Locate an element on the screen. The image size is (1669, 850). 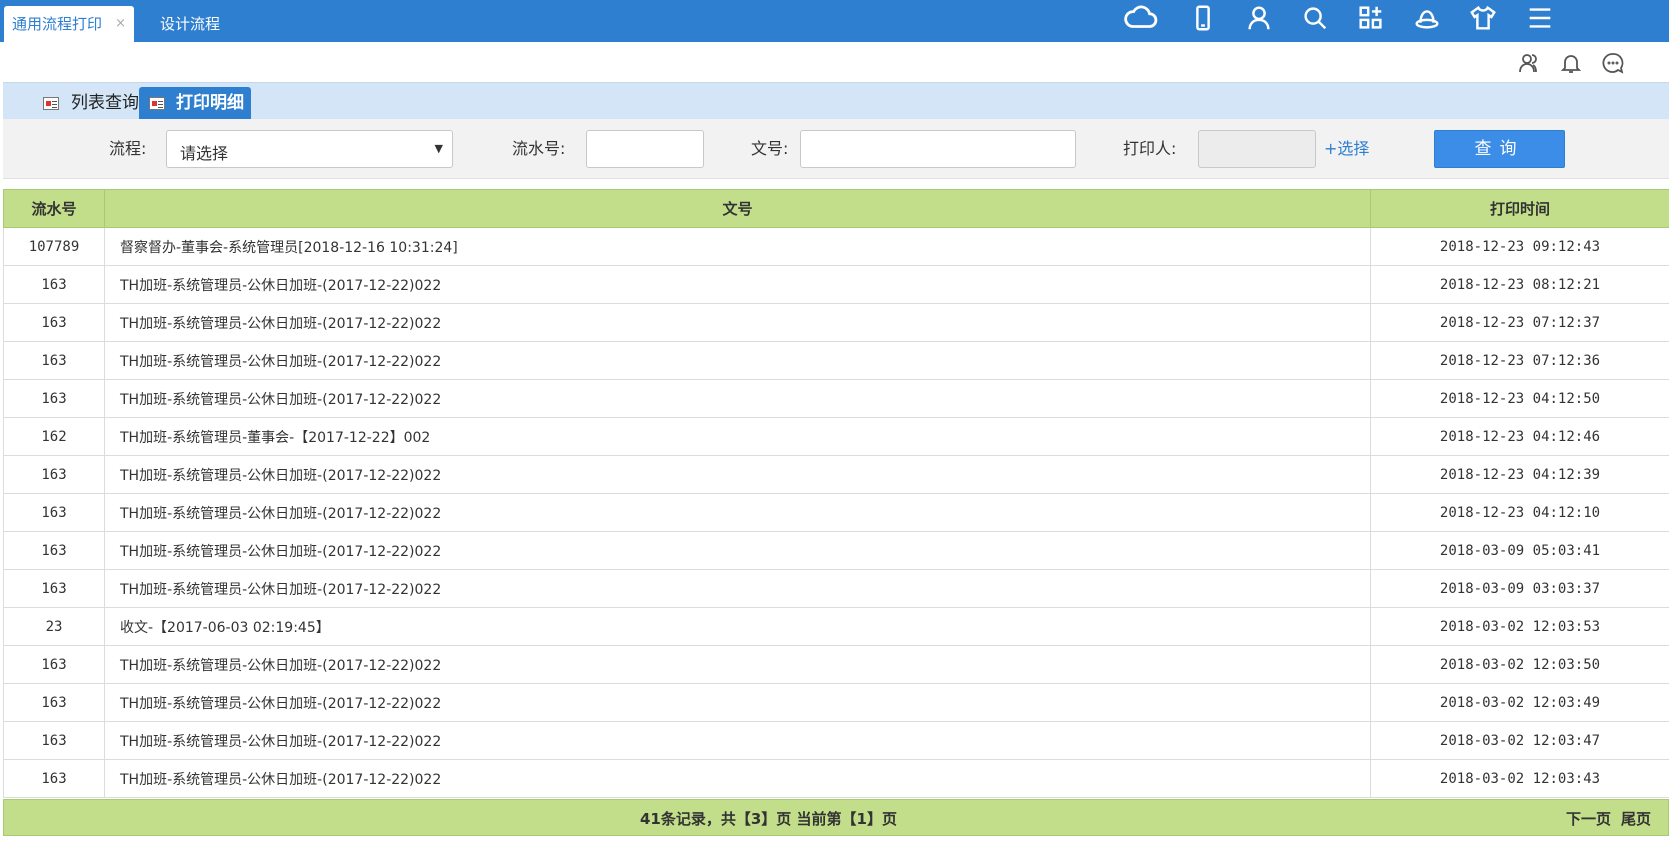
cell-print-time: 2018-12-23 04:12:39 is located at coordinates (1519, 474).